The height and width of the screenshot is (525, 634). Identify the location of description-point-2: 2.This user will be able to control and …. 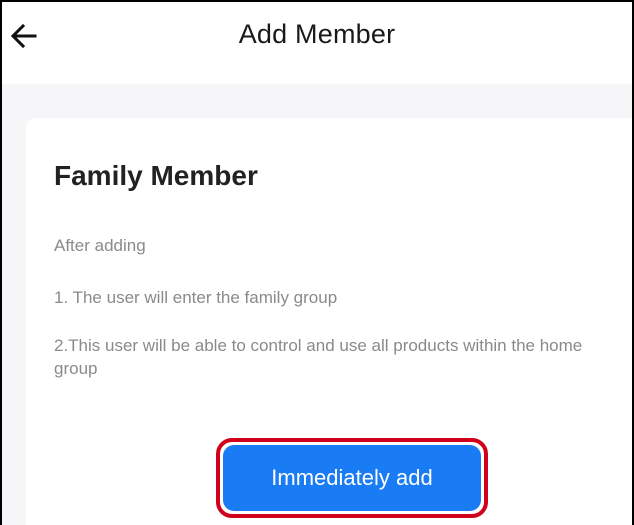
(318, 357).